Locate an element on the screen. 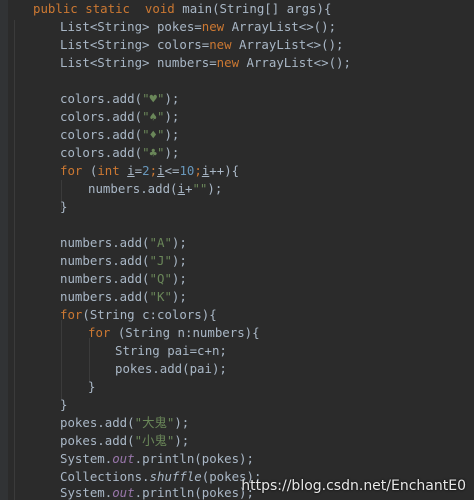 This screenshot has height=500, width=474. code-line-colors-add: colors.add("♣"); is located at coordinates (119, 153).